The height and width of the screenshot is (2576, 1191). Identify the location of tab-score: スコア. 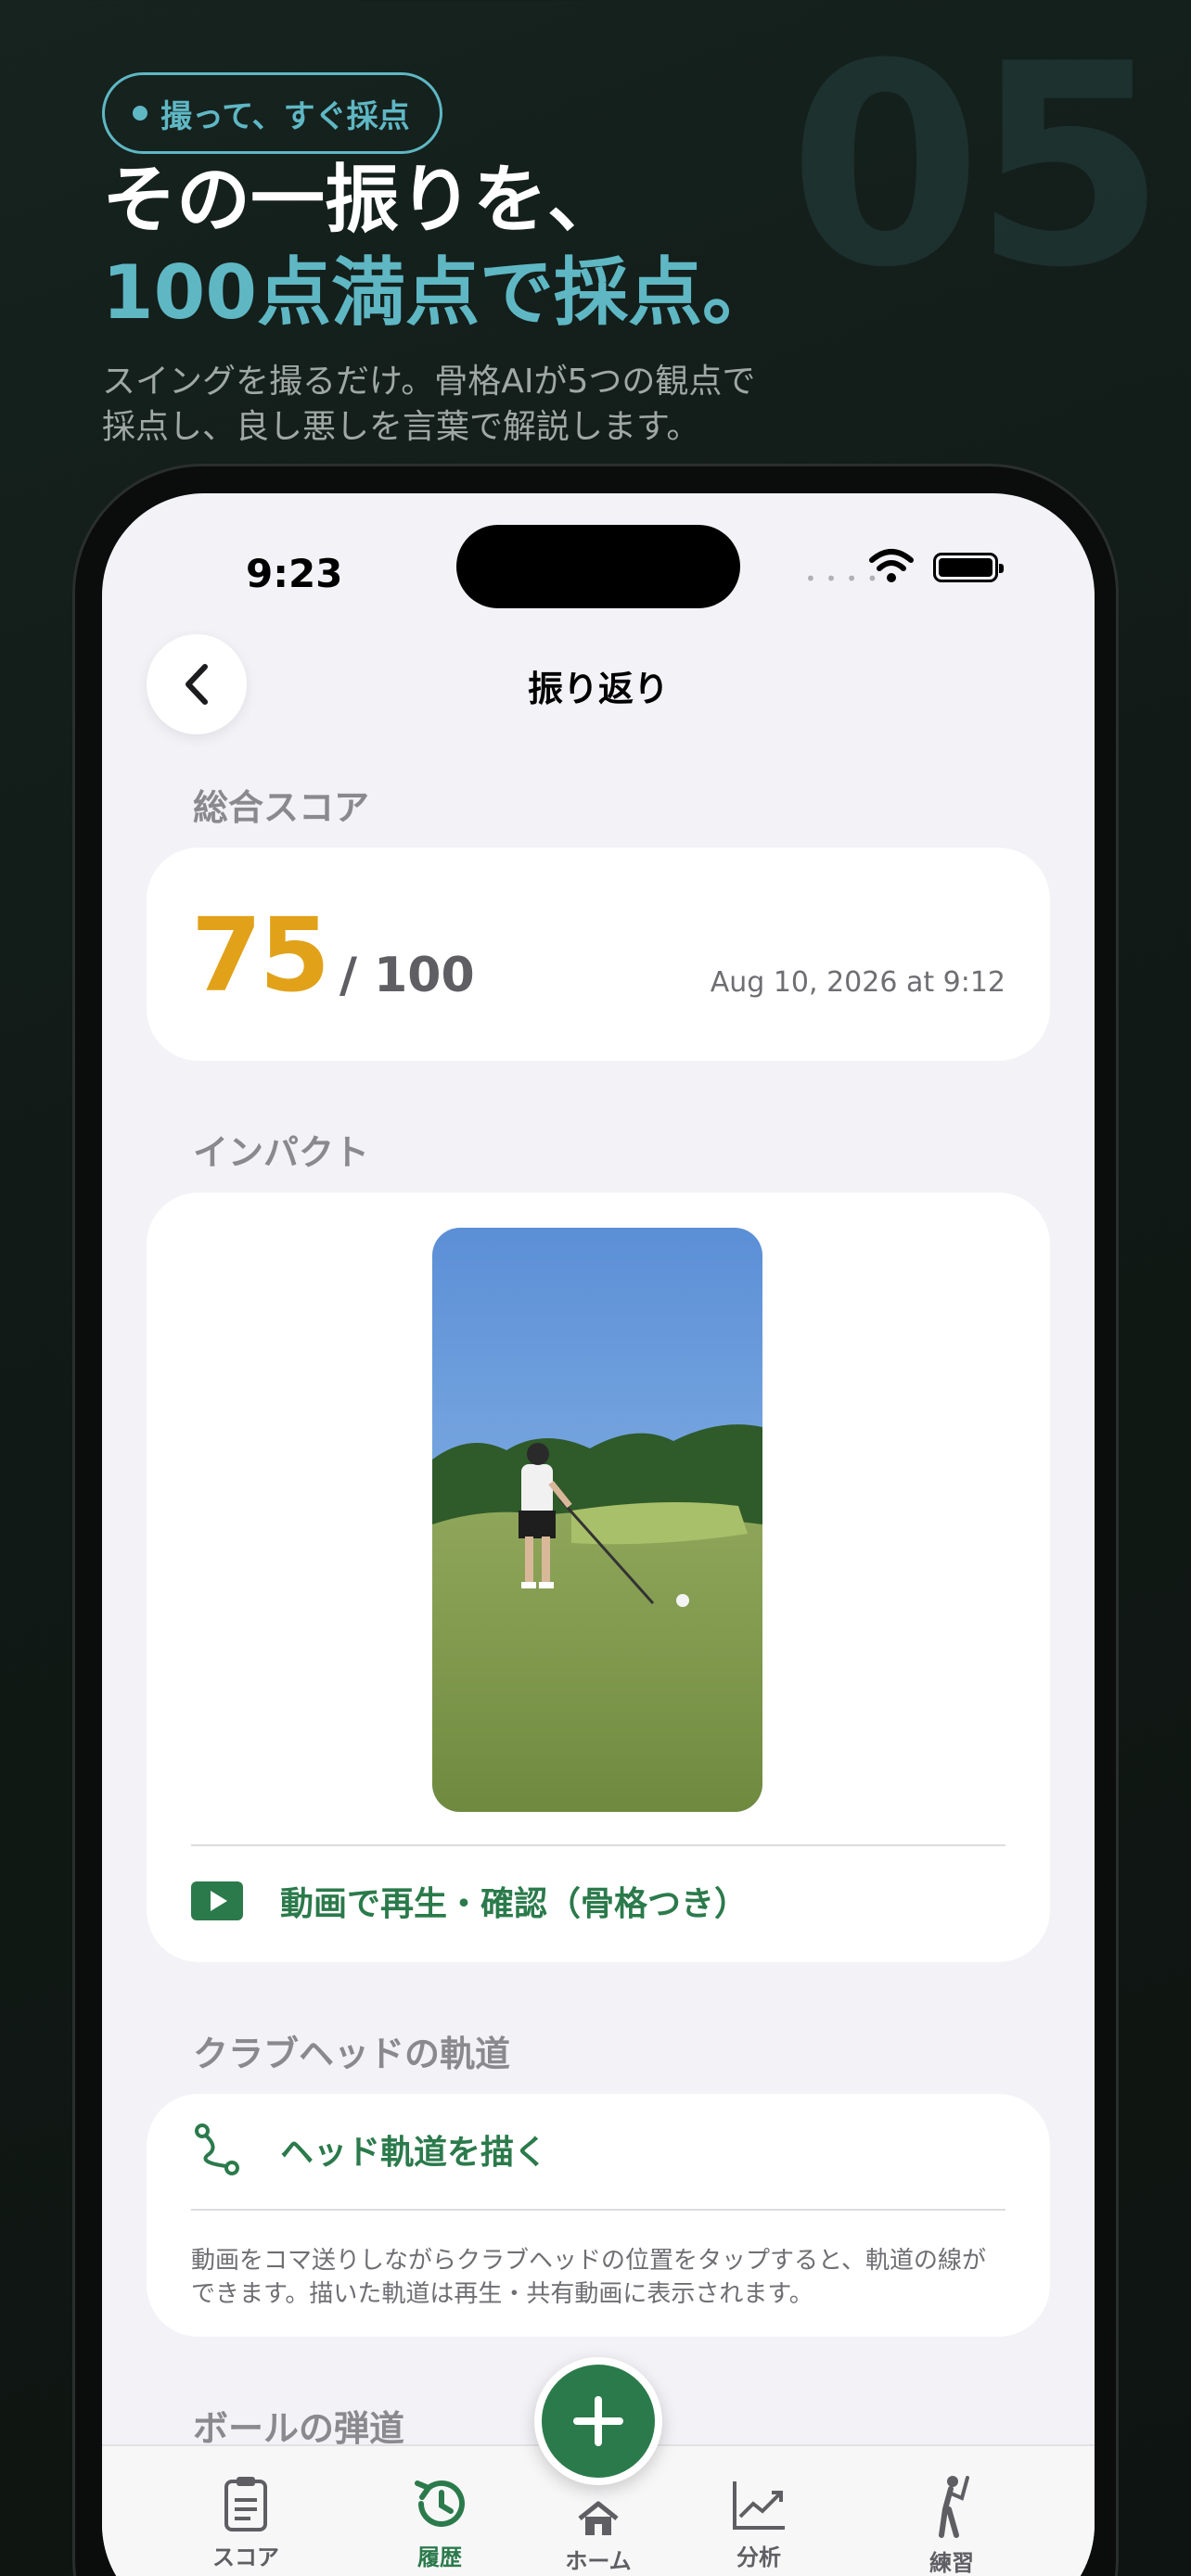
(246, 2522).